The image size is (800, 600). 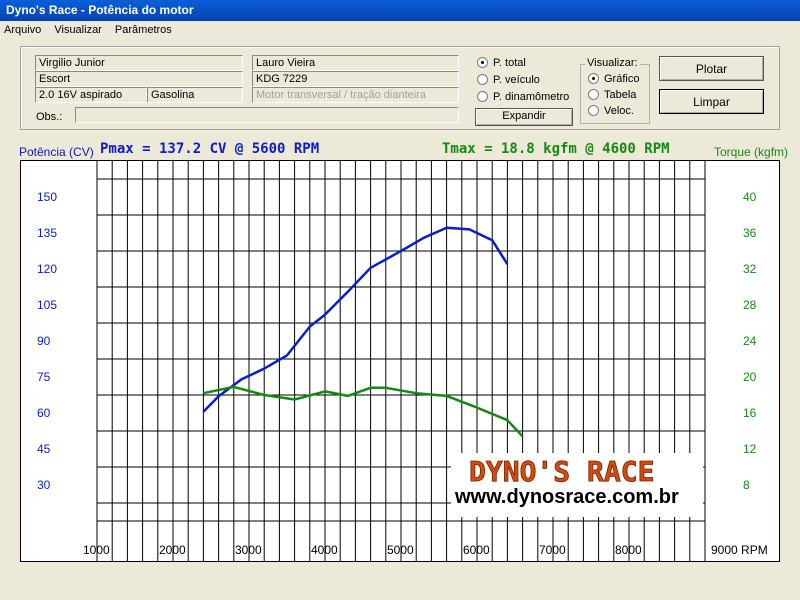 I want to click on layout-field: Motor transversal / tração dianteira, so click(x=355, y=95).